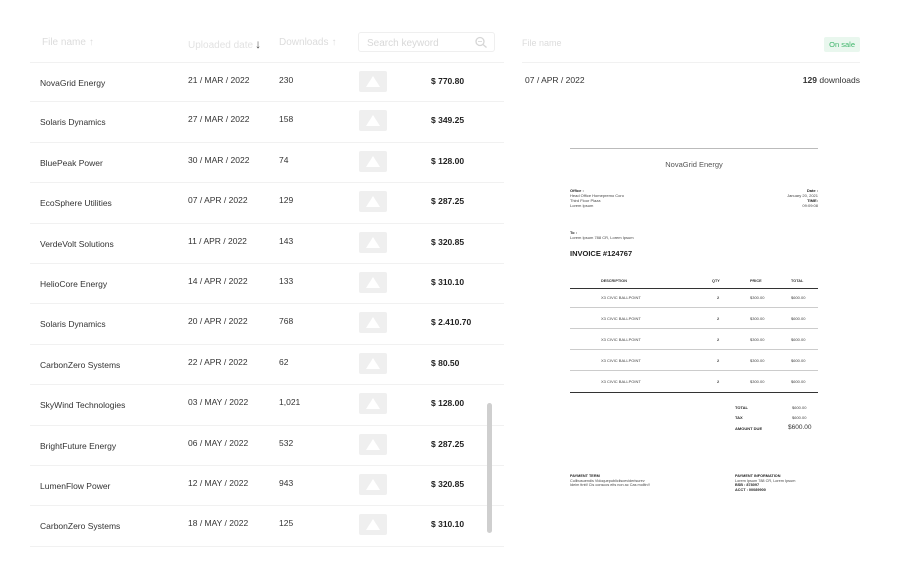 The height and width of the screenshot is (564, 910). I want to click on invoice-total-label: TOTAL, so click(741, 407).